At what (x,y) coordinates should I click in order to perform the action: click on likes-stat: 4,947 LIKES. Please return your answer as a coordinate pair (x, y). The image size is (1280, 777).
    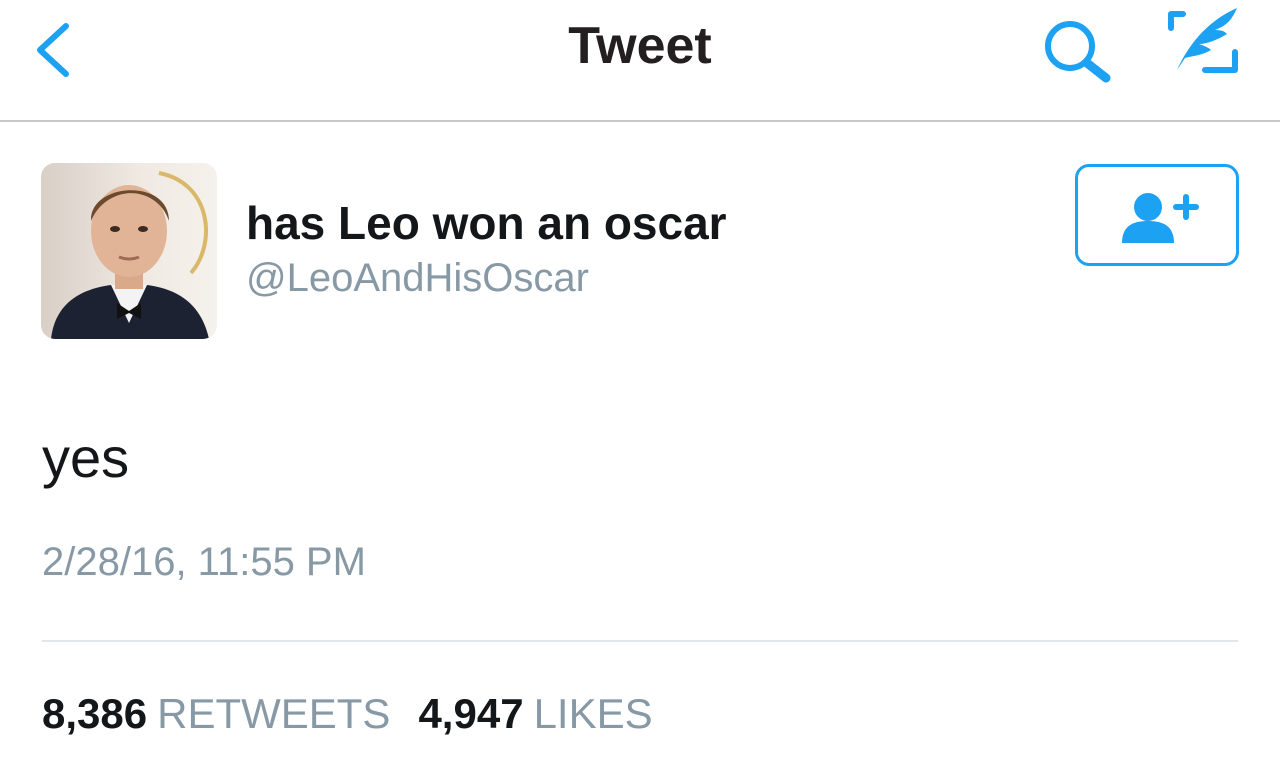
    Looking at the image, I should click on (535, 714).